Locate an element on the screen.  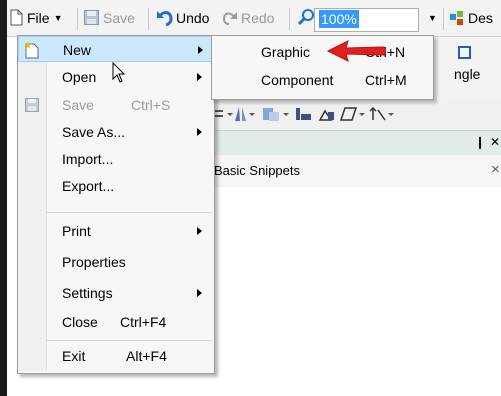
snippets-column-header is located at coordinates (357, 198).